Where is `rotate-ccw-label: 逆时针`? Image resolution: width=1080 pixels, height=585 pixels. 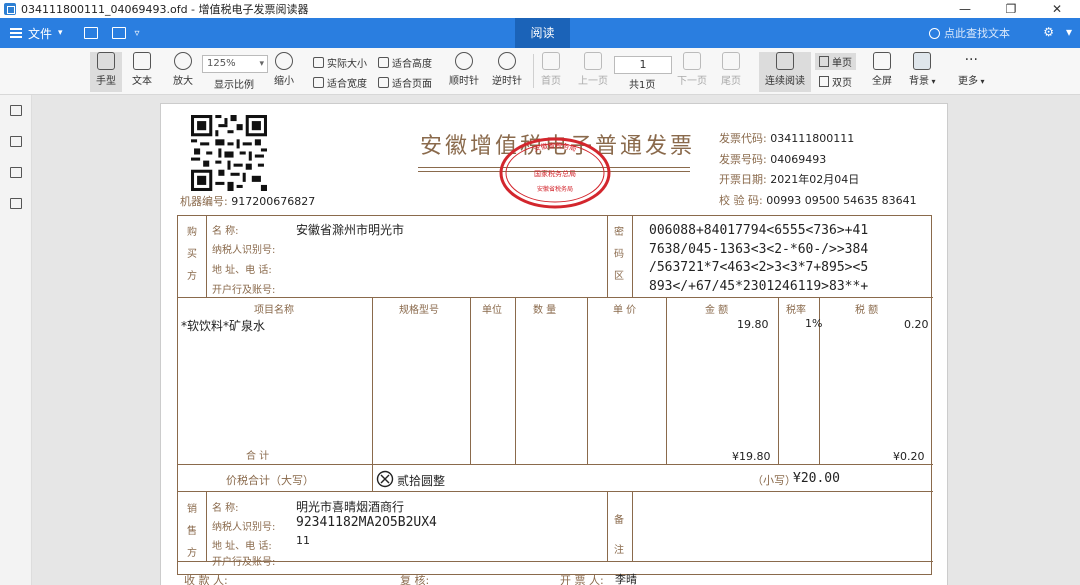
rotate-ccw-label: 逆时针 is located at coordinates (507, 81).